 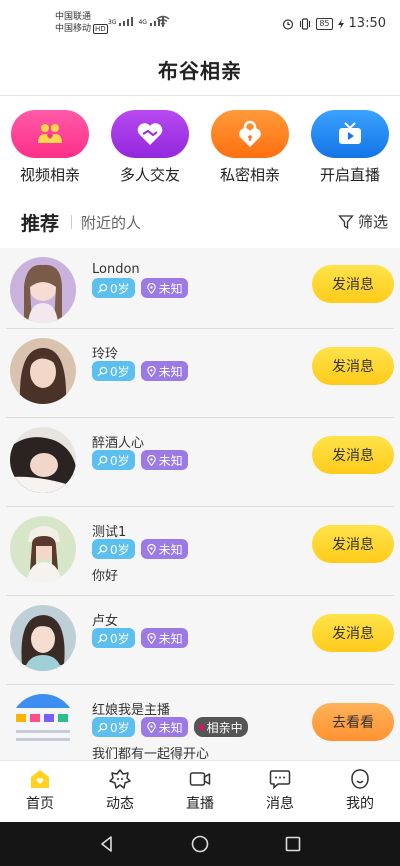 I want to click on status-right: 85 13:50, so click(x=334, y=23).